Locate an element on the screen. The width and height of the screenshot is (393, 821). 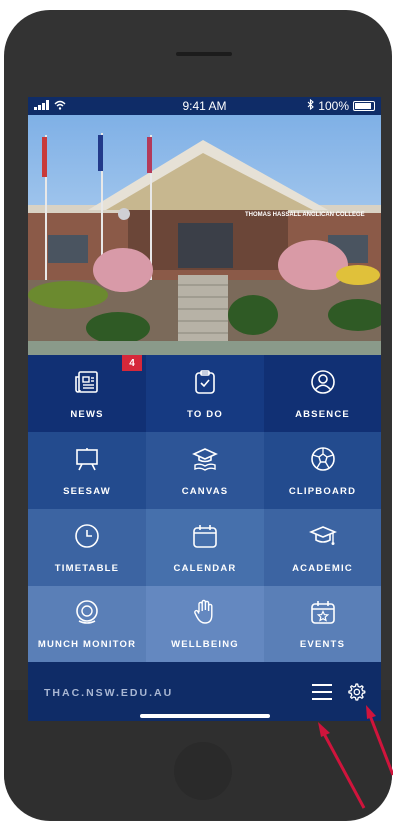
graduation-cap-icon is located at coordinates (322, 538).